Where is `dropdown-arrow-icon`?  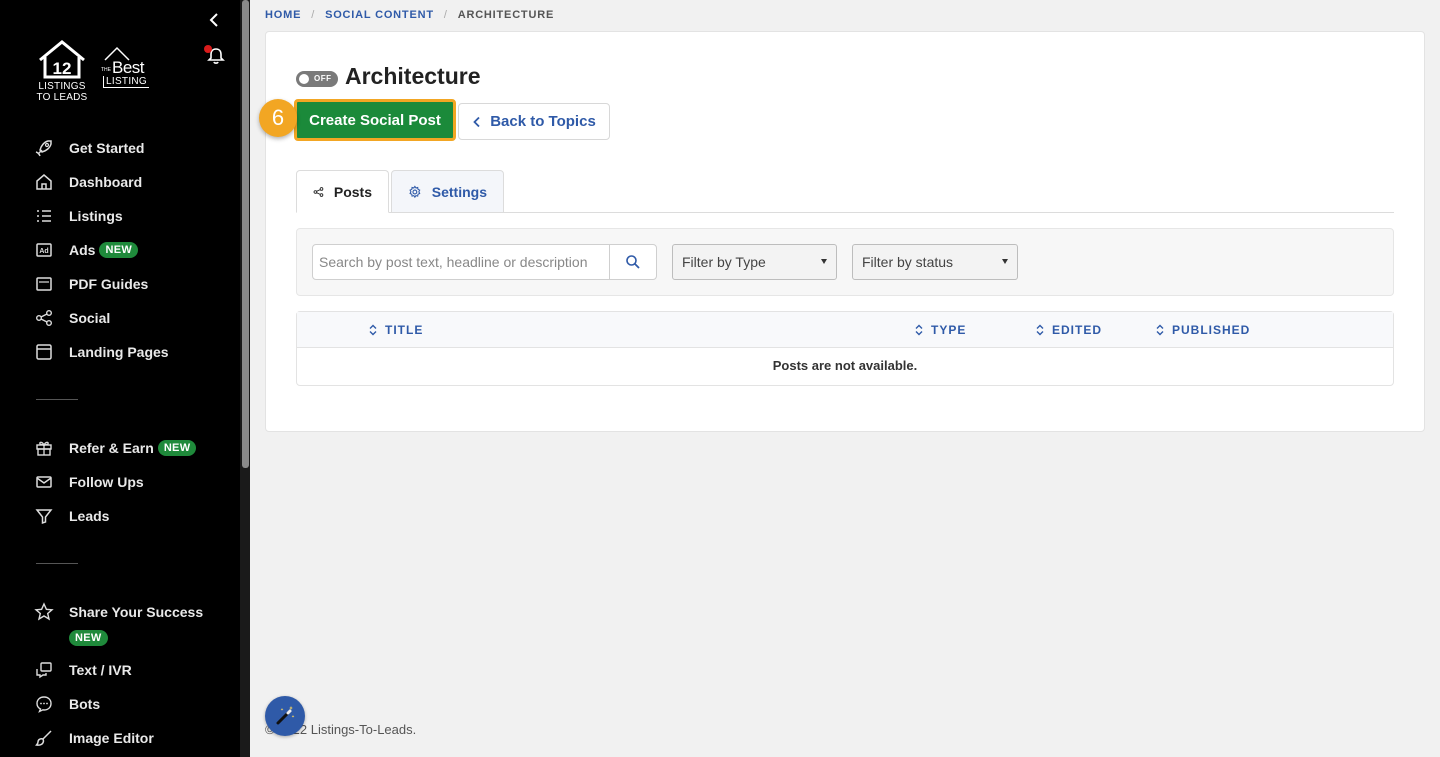 dropdown-arrow-icon is located at coordinates (1005, 261).